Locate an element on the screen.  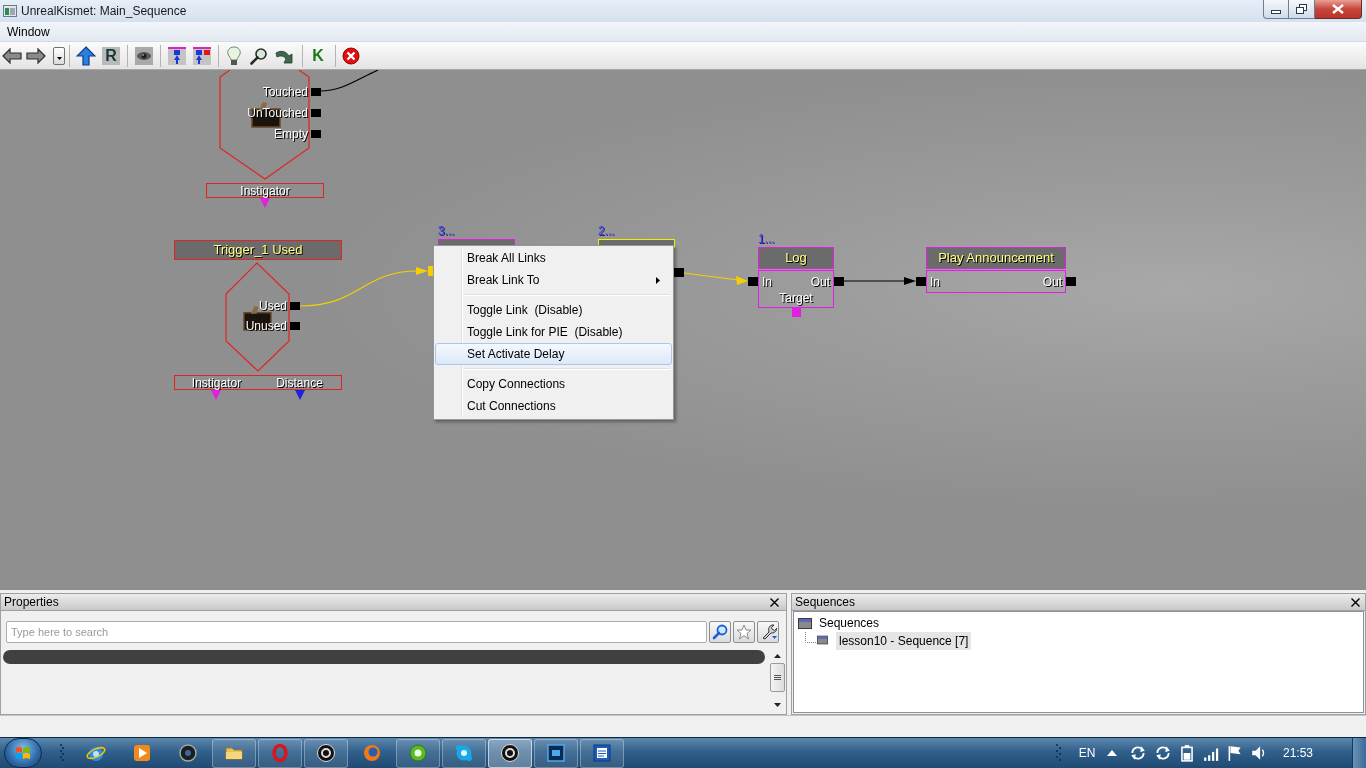
tile-icon is located at coordinates (556, 753).